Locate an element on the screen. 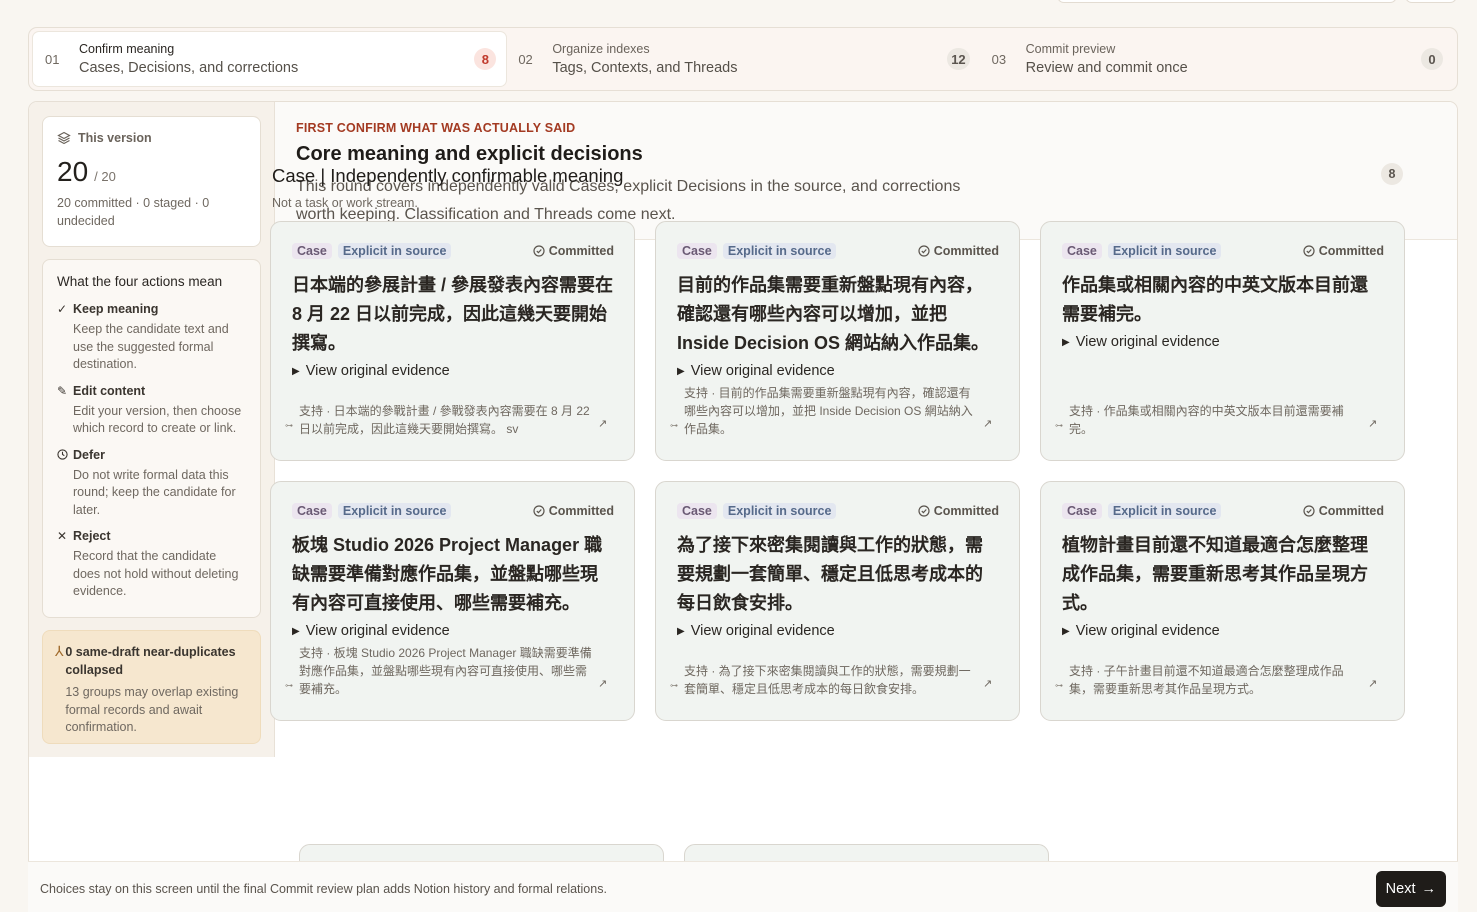 The height and width of the screenshot is (912, 1477). step-subtitle: Review and commit once is located at coordinates (1106, 67).